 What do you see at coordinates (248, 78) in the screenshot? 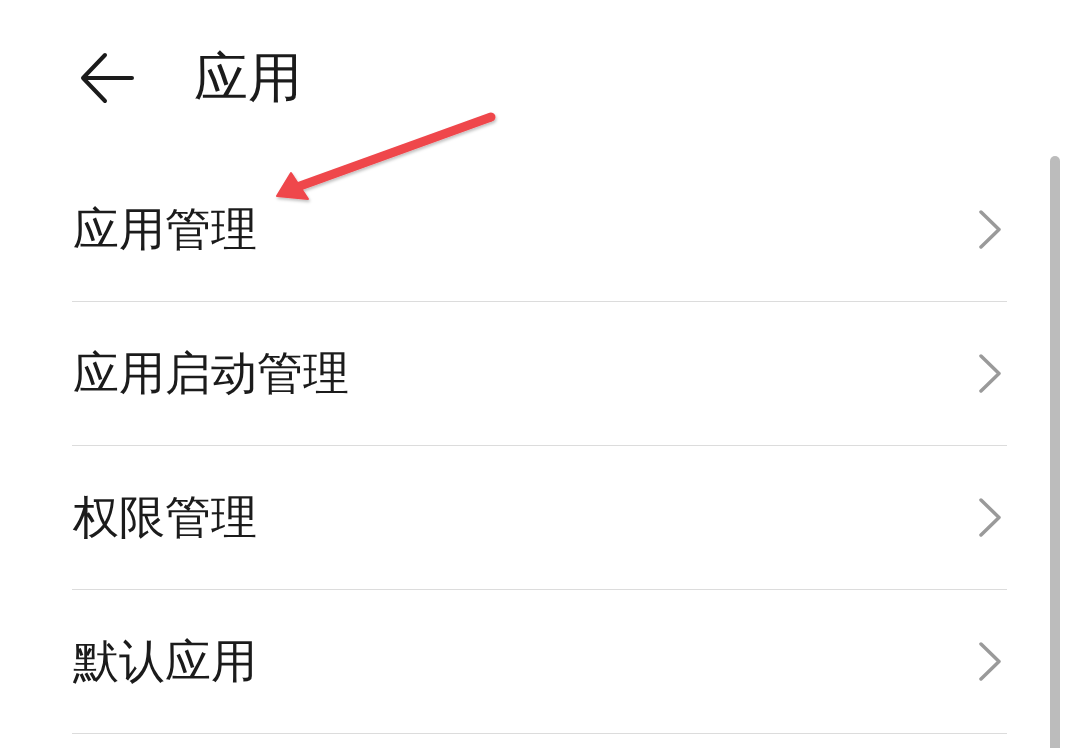
I see `page-title: 应用` at bounding box center [248, 78].